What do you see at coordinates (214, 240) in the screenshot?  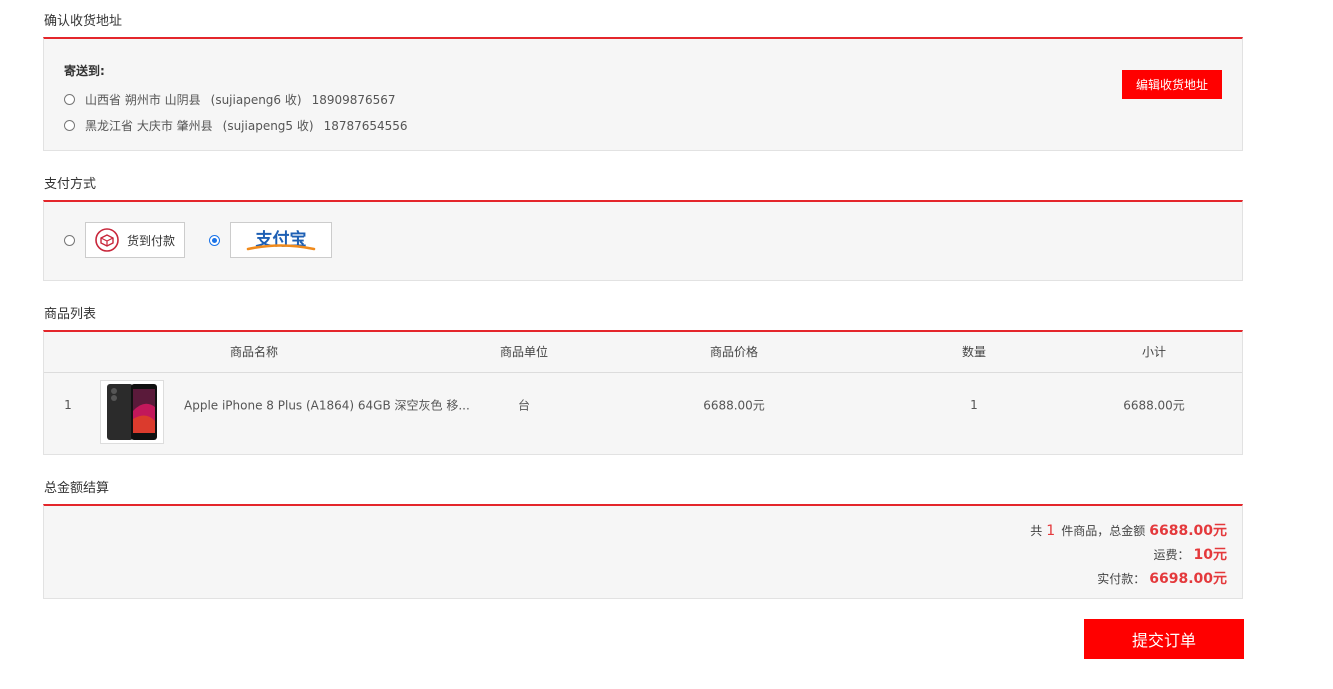 I see `payment-radio-alipay` at bounding box center [214, 240].